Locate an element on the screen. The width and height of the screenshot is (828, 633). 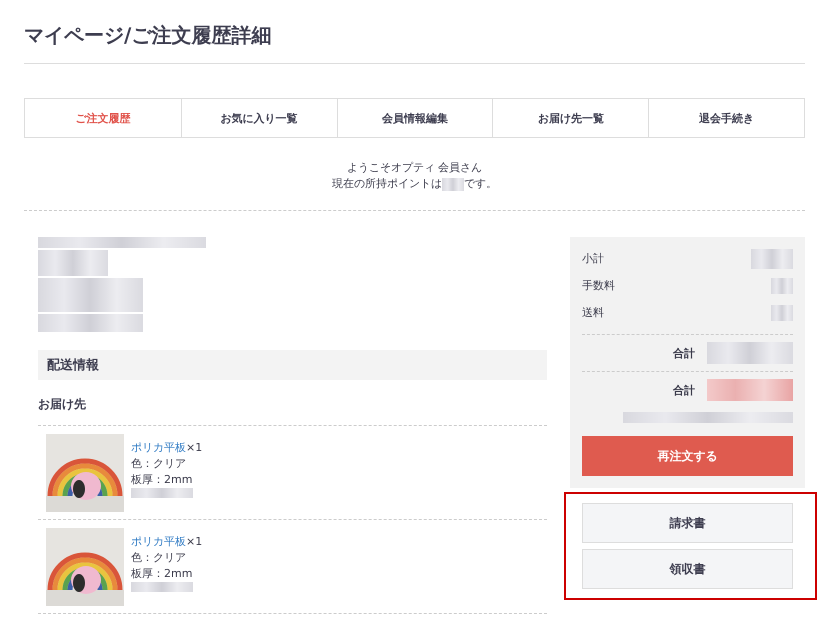
summary-label: 小計 is located at coordinates (593, 258).